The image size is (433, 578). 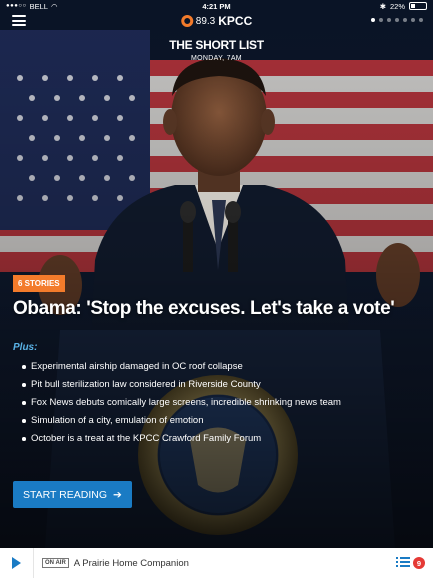 I want to click on short-list-title: THE SHORT LIST, so click(x=216, y=45).